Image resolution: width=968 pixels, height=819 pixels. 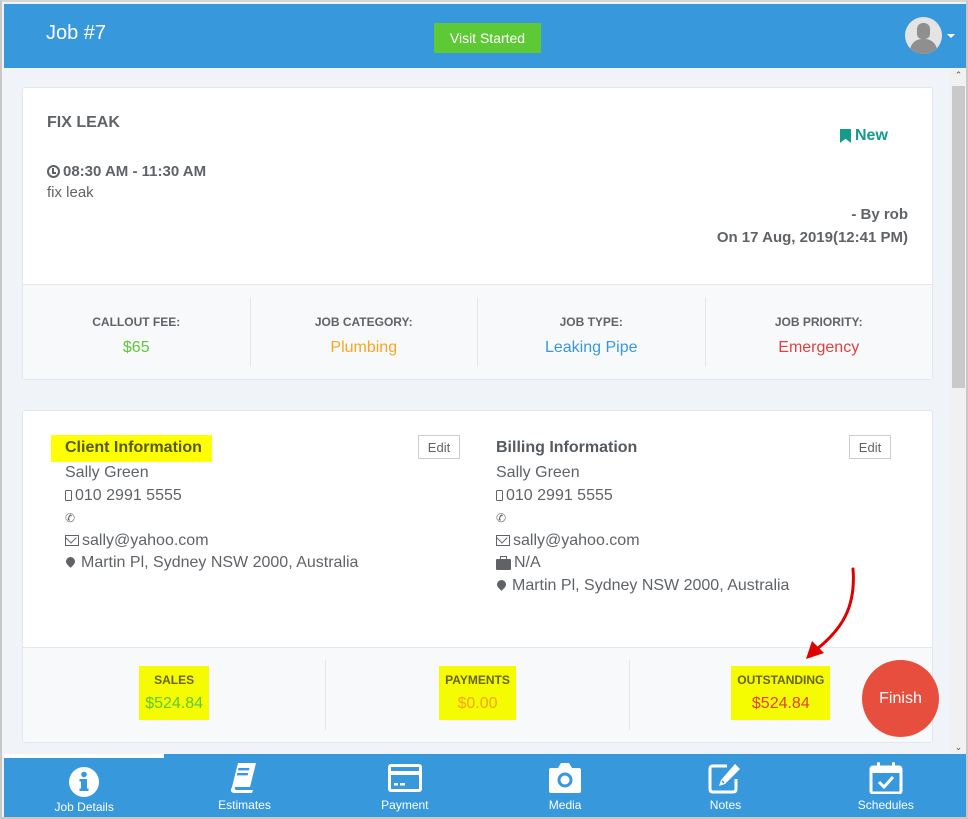 I want to click on top-bar: Job #7 Visit Started, so click(x=485, y=36).